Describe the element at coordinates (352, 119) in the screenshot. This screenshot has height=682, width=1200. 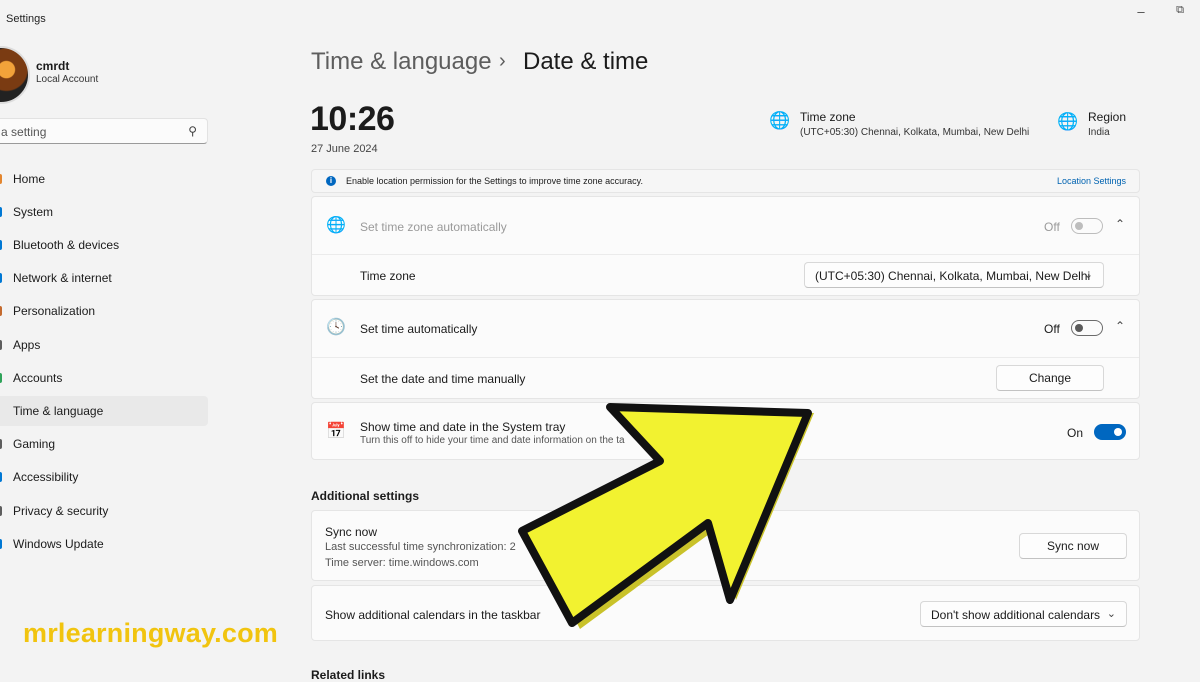
I see `clock-time: 10:26` at that location.